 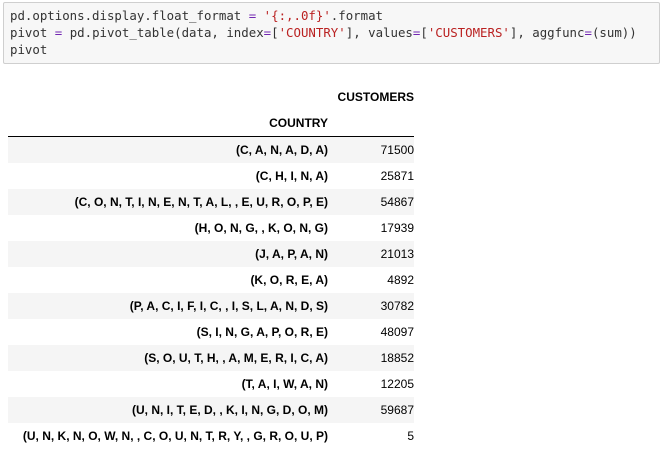 I want to click on table-row: (K, O, R, E, A) 4892, so click(x=211, y=279).